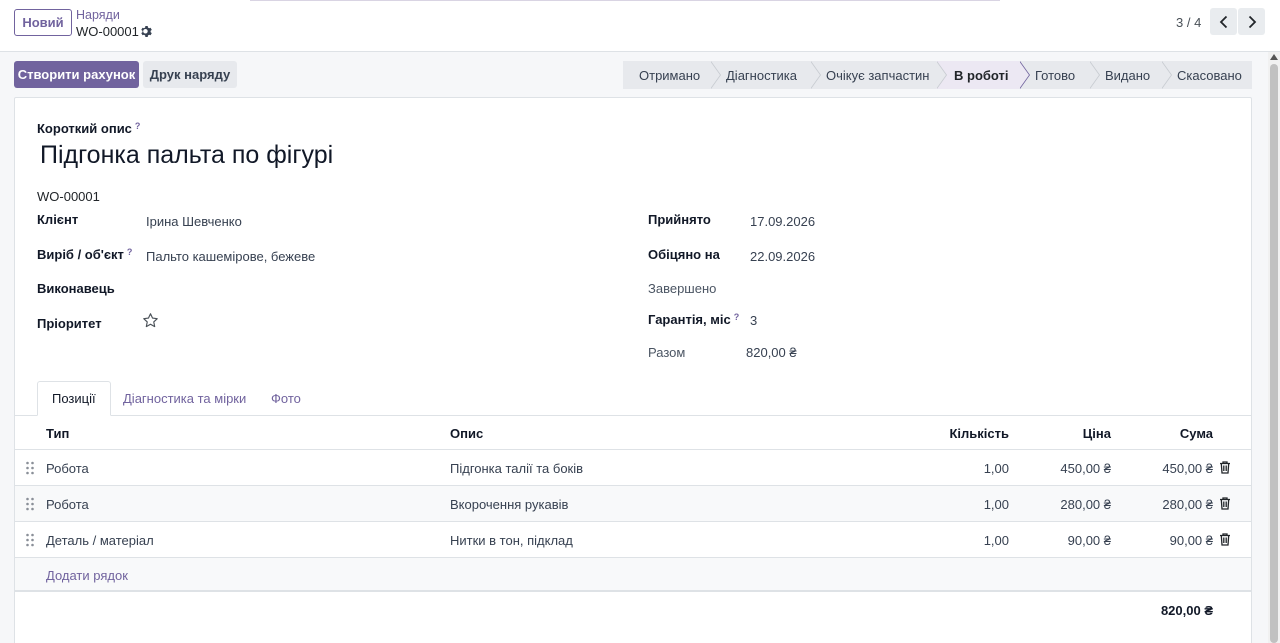  I want to click on accepted-label: Прийнято, so click(679, 219).